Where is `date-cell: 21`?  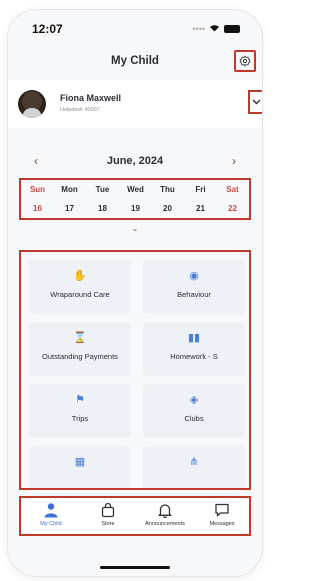
date-cell: 21 is located at coordinates (200, 208).